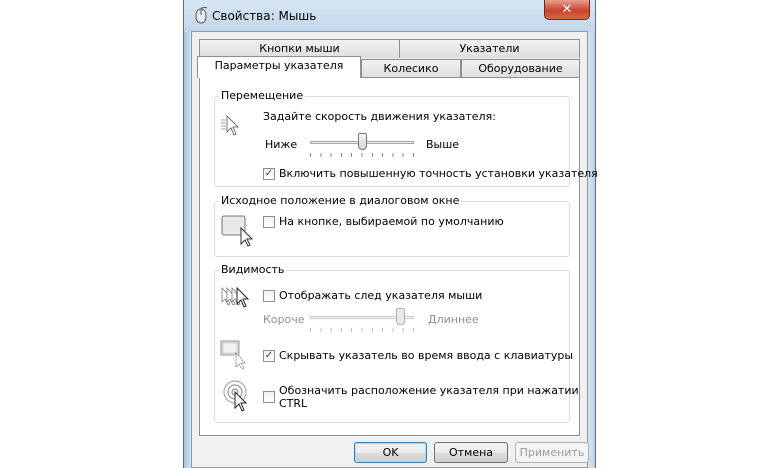 The height and width of the screenshot is (468, 765). Describe the element at coordinates (379, 116) in the screenshot. I see `speed-label: Задайте скорость движения указателя:` at that location.